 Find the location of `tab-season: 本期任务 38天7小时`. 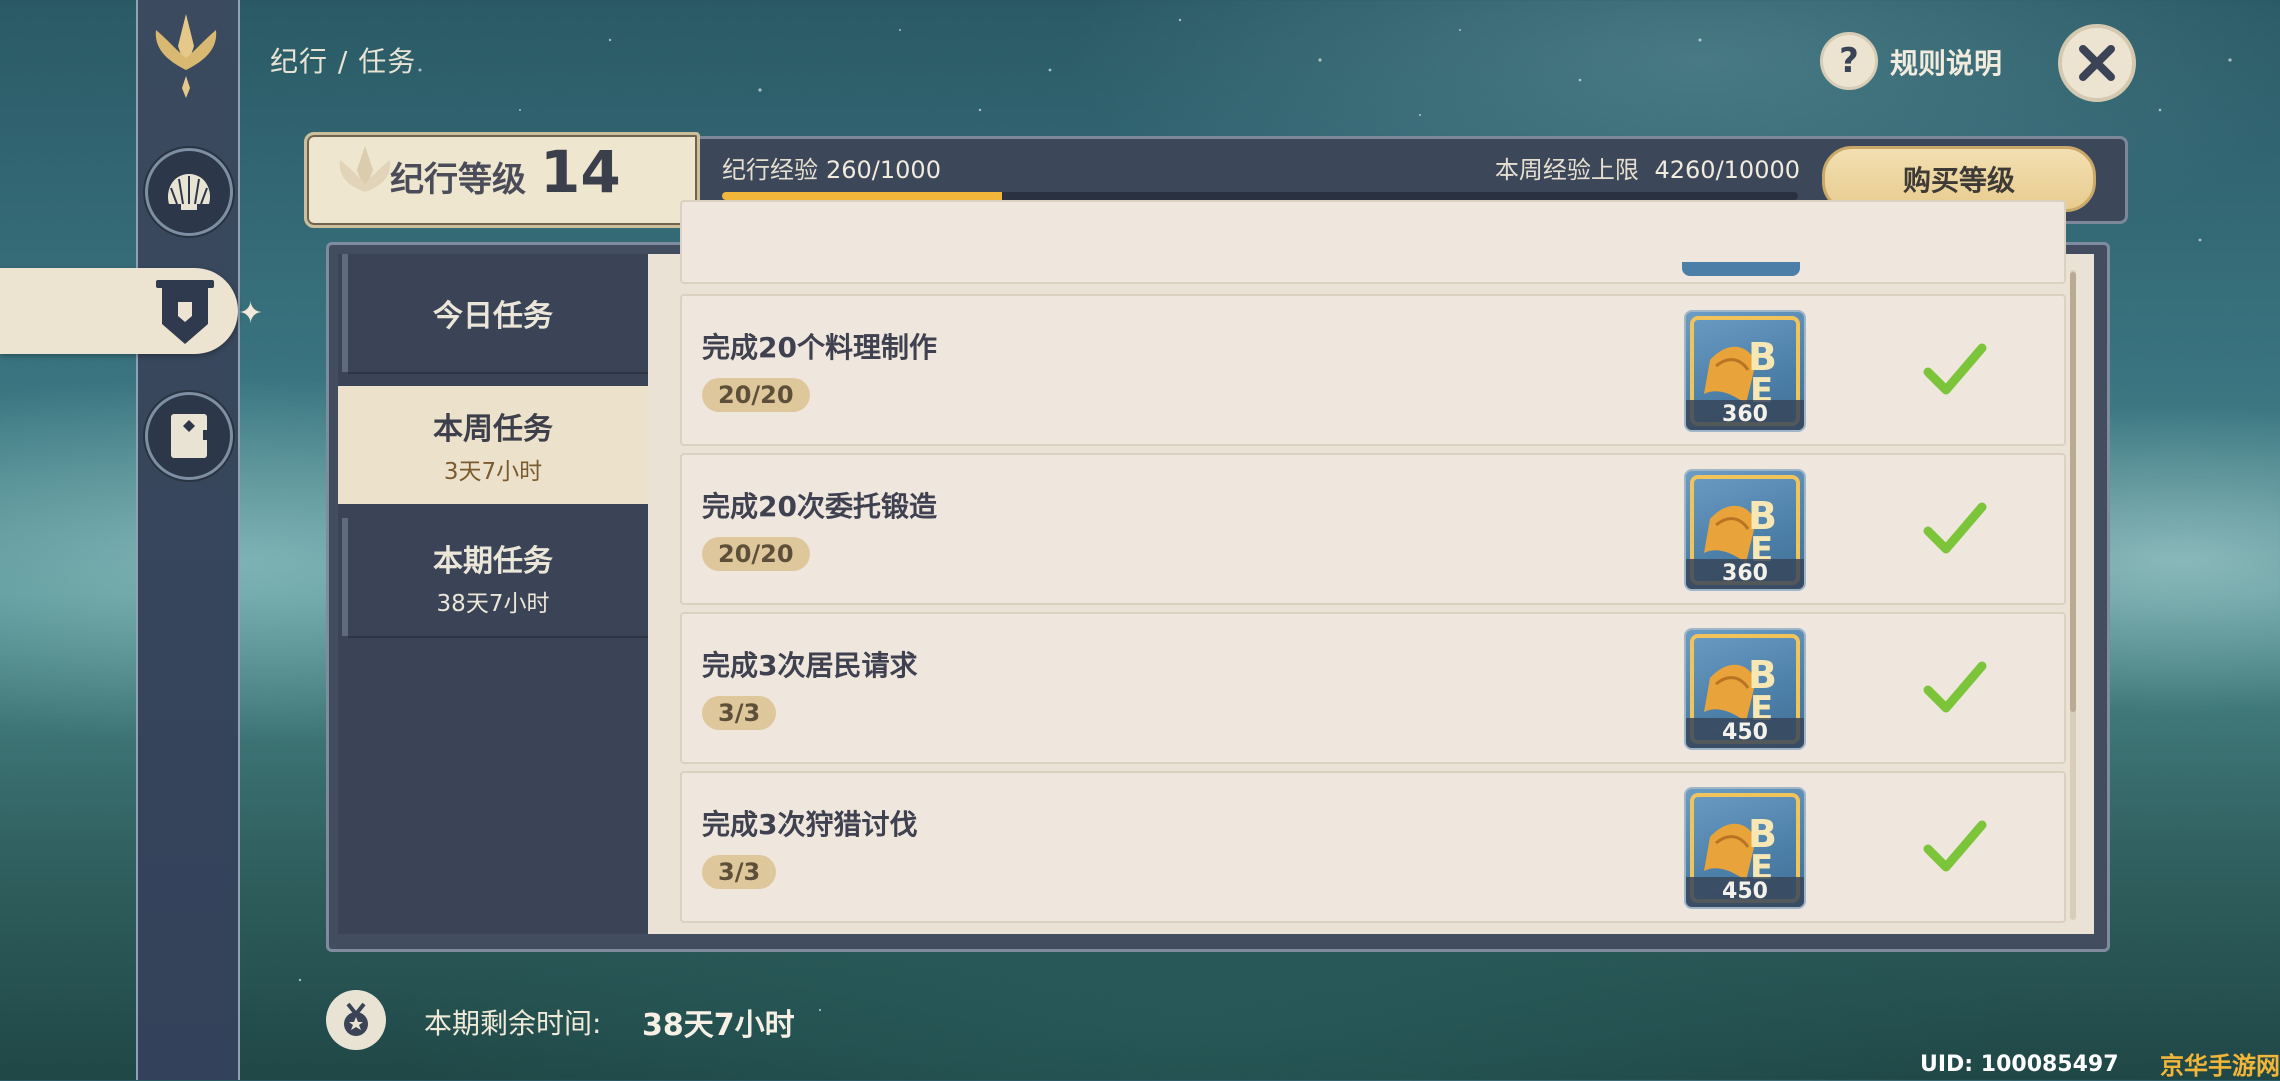

tab-season: 本期任务 38天7小时 is located at coordinates (493, 577).